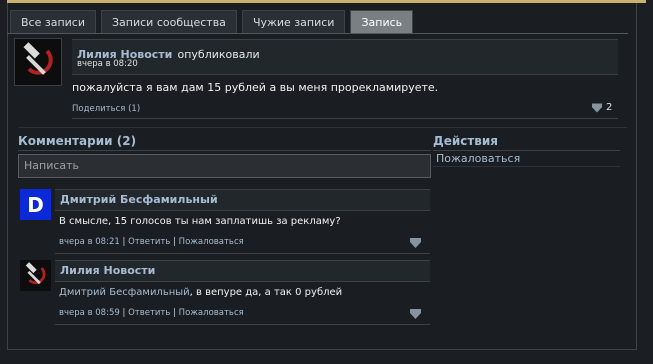  What do you see at coordinates (89, 313) in the screenshot?
I see `comment-time: вчера в 08:59` at bounding box center [89, 313].